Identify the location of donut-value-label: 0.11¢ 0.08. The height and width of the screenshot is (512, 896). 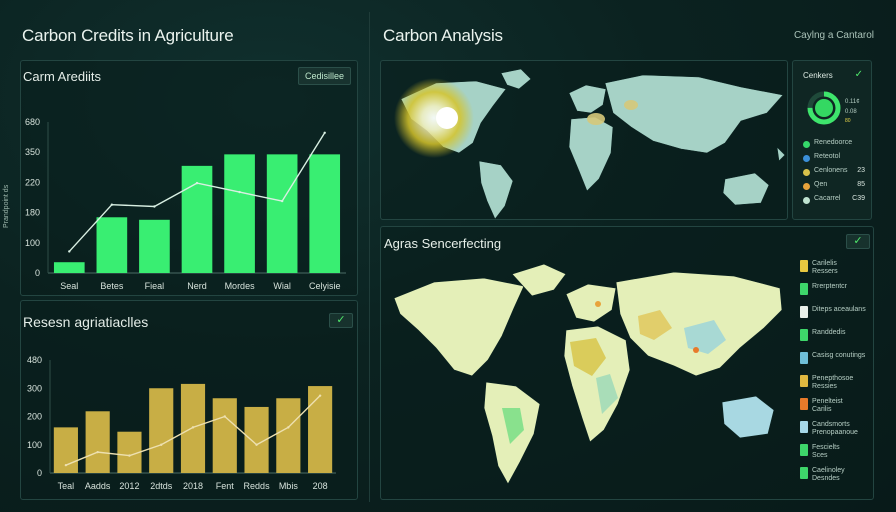
(852, 107).